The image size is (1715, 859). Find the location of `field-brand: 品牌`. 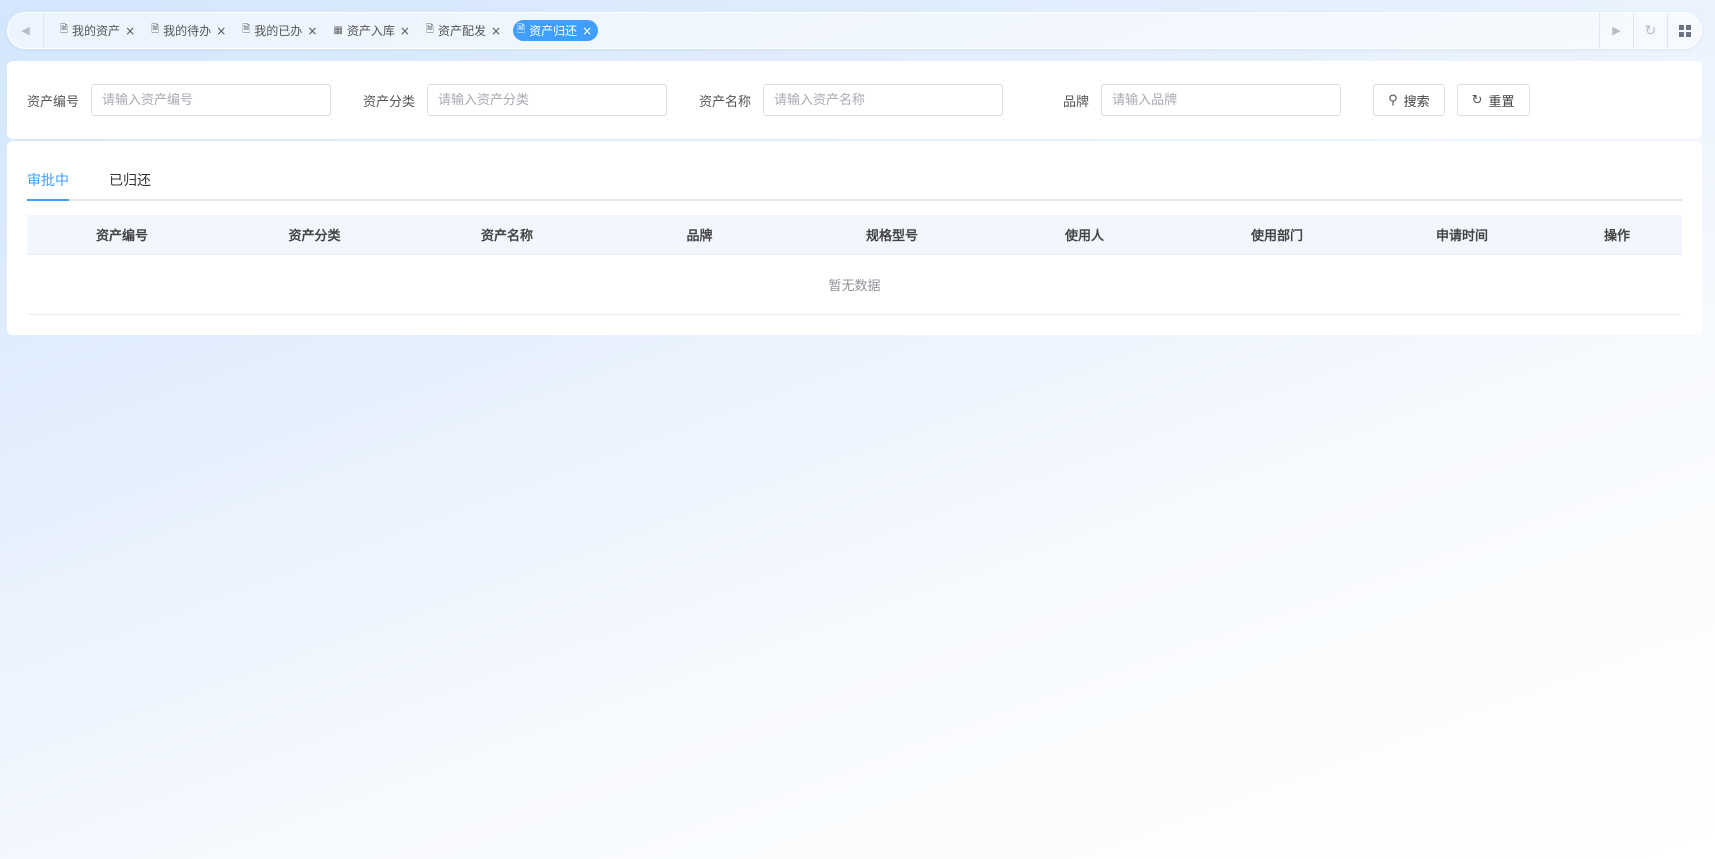

field-brand: 品牌 is located at coordinates (1188, 100).